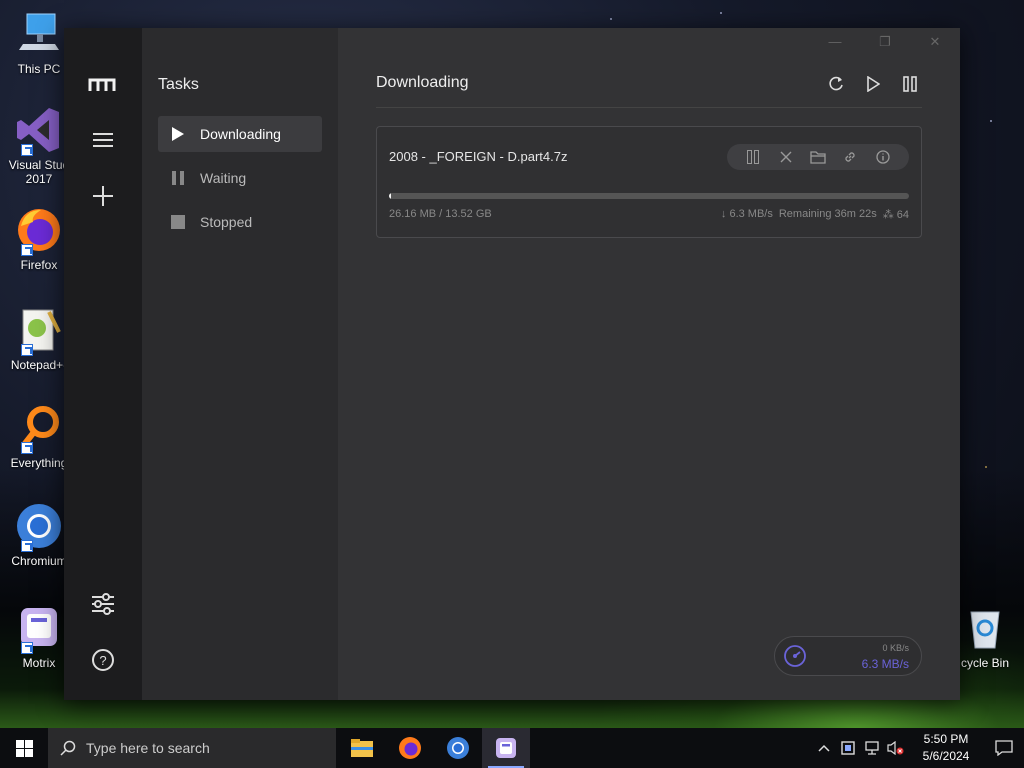 The height and width of the screenshot is (768, 1024). I want to click on sidebar-item-label: Waiting, so click(223, 178).